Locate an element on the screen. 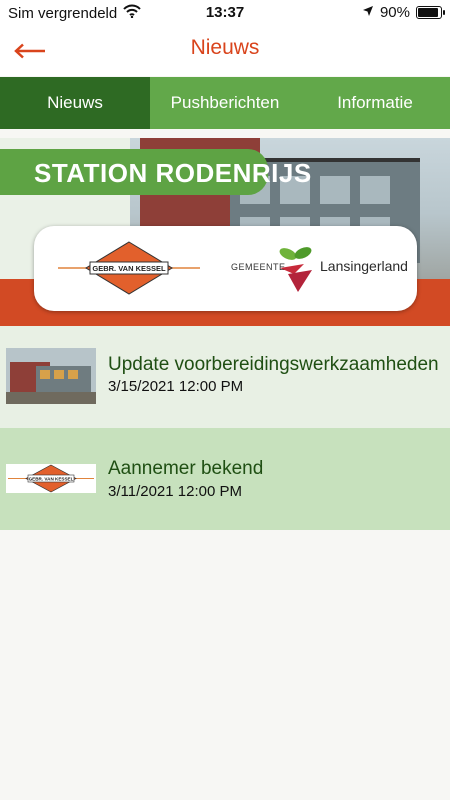 Image resolution: width=450 pixels, height=800 pixels. title-bar: Nieuws is located at coordinates (225, 51).